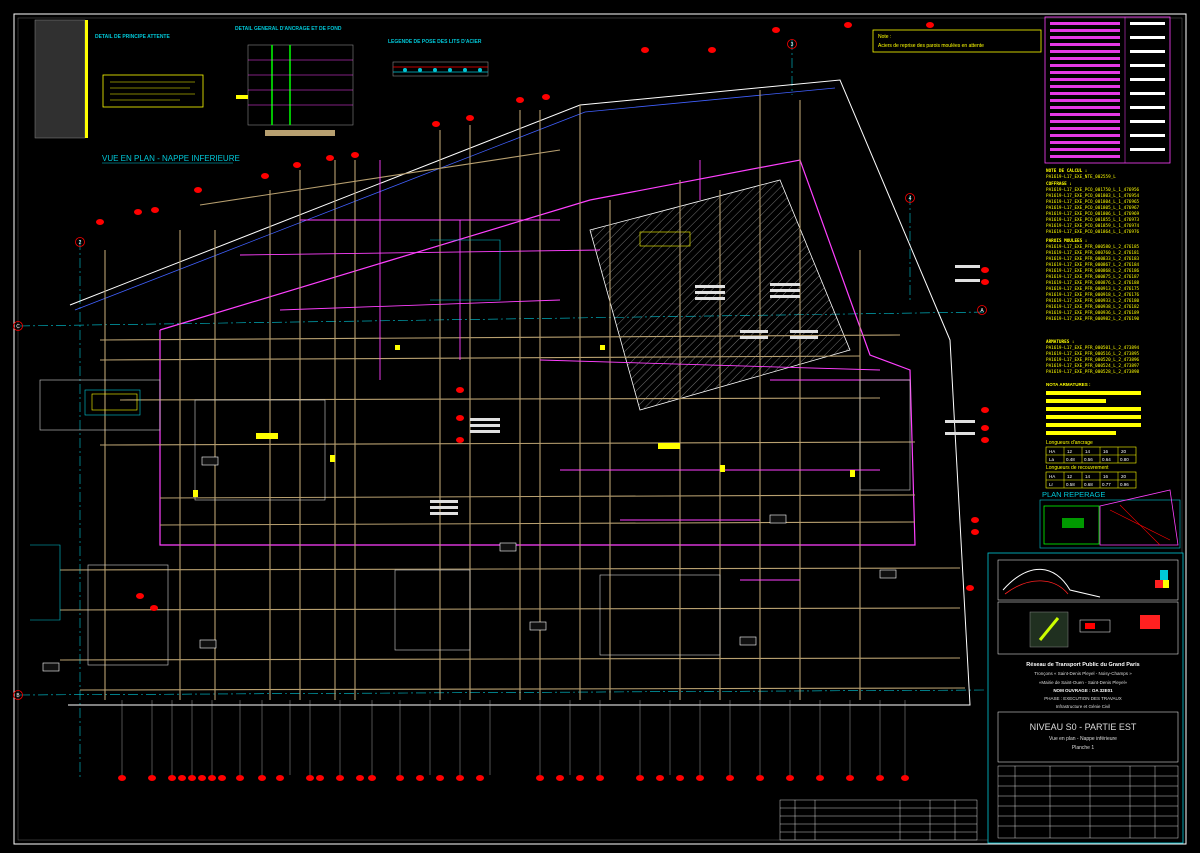 The width and height of the screenshot is (1200, 853). What do you see at coordinates (513, 737) in the screenshot?
I see `bottom-callout-lines` at bounding box center [513, 737].